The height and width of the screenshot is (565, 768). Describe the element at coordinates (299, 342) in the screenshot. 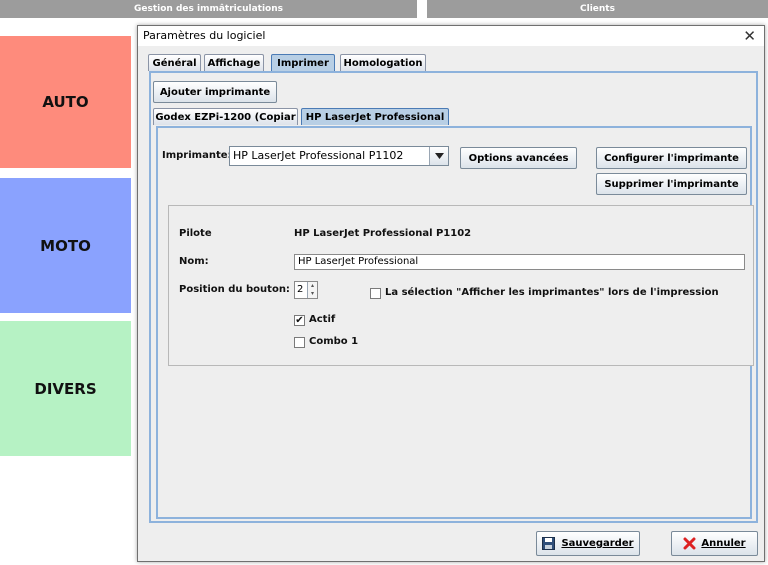

I see `combo-checkbox` at that location.